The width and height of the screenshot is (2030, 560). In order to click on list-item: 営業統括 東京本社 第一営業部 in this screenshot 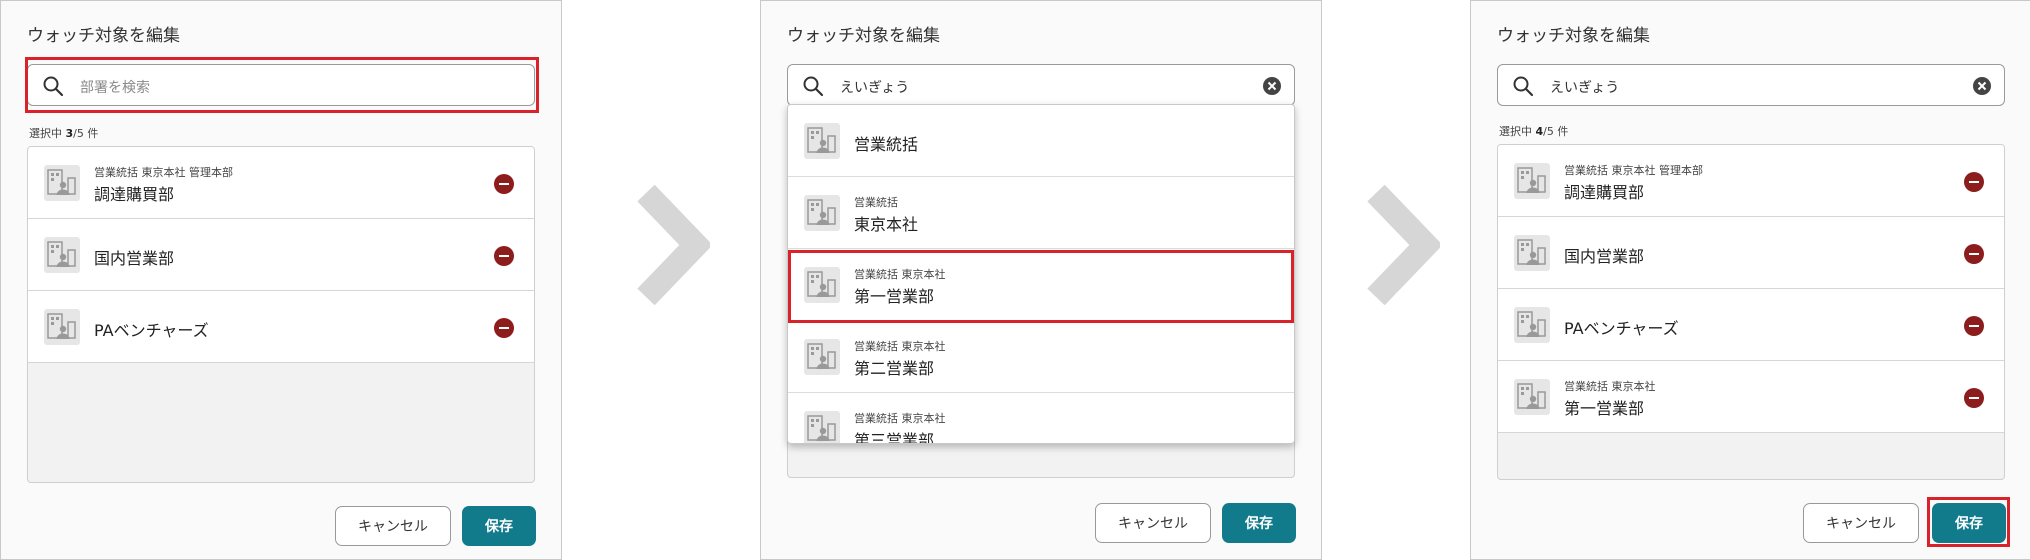, I will do `click(1751, 397)`.